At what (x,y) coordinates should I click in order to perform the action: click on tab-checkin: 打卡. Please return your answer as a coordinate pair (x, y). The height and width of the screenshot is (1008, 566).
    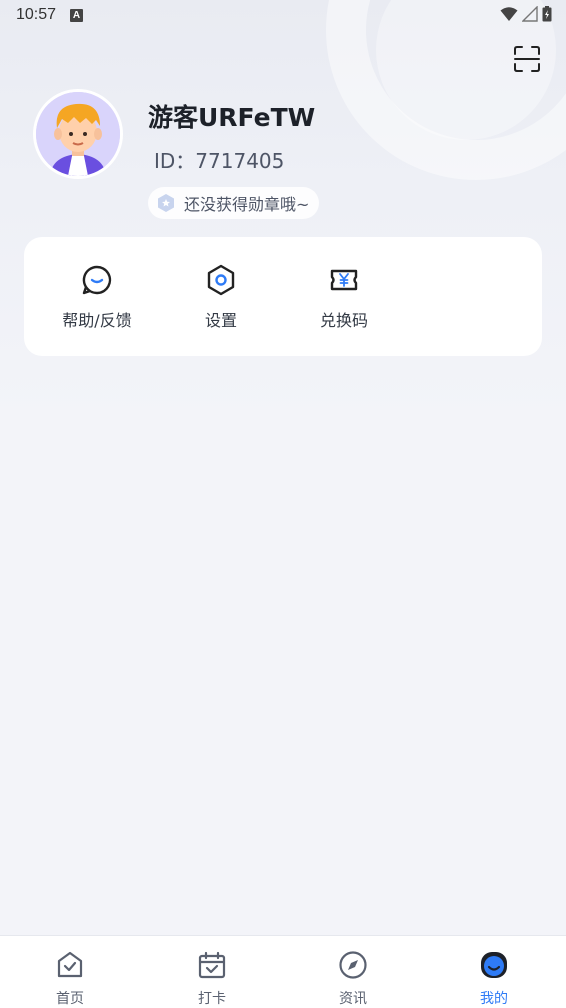
    Looking at the image, I should click on (212, 972).